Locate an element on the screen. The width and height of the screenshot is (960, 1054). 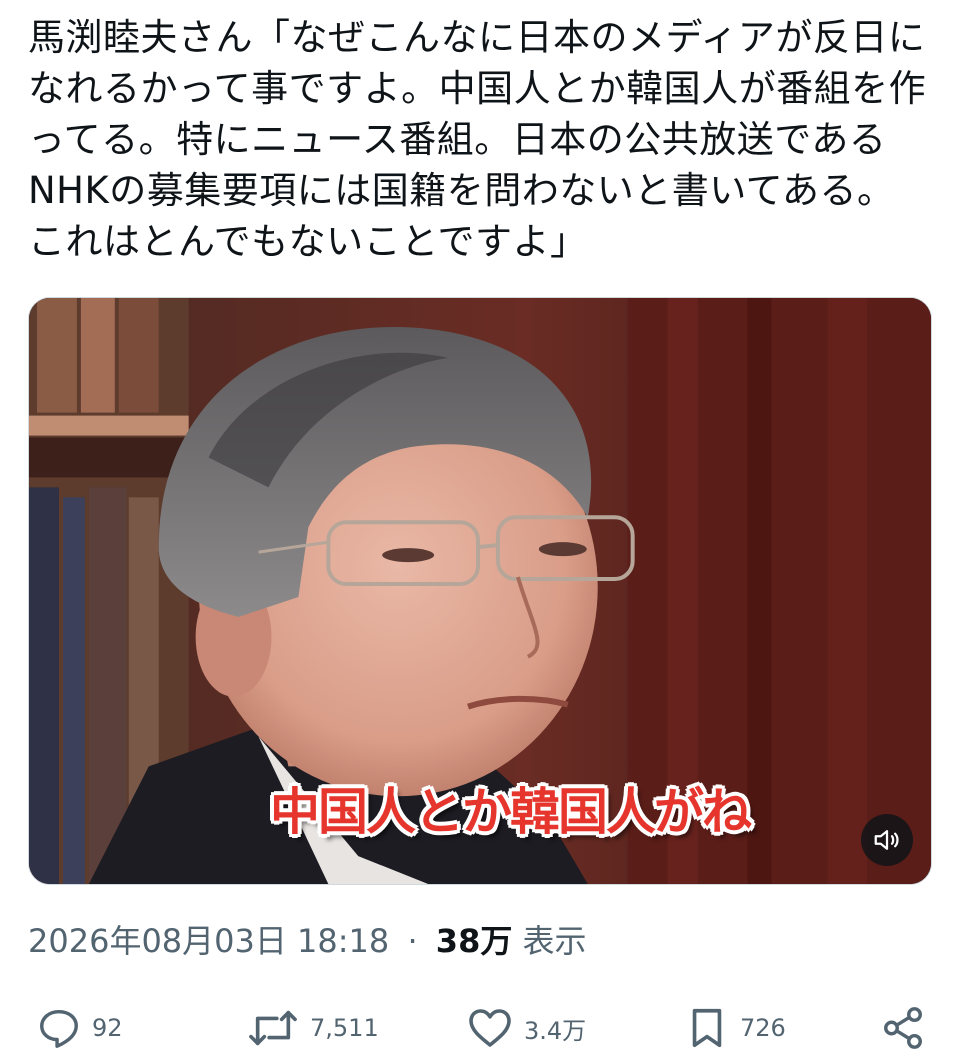
like-count: 3.4万 is located at coordinates (555, 1030).